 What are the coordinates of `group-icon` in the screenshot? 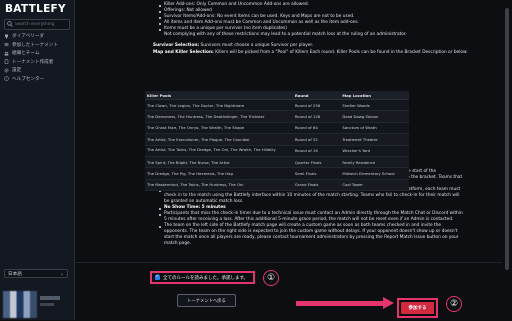 It's located at (6, 53).